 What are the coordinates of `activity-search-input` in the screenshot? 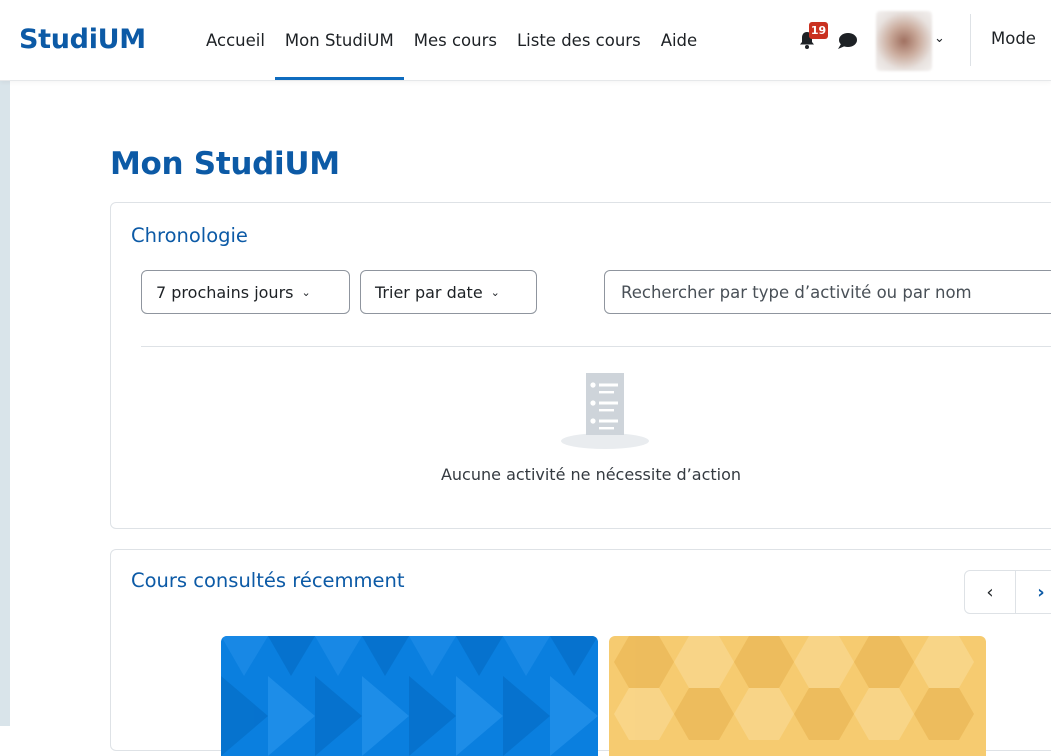 It's located at (827, 292).